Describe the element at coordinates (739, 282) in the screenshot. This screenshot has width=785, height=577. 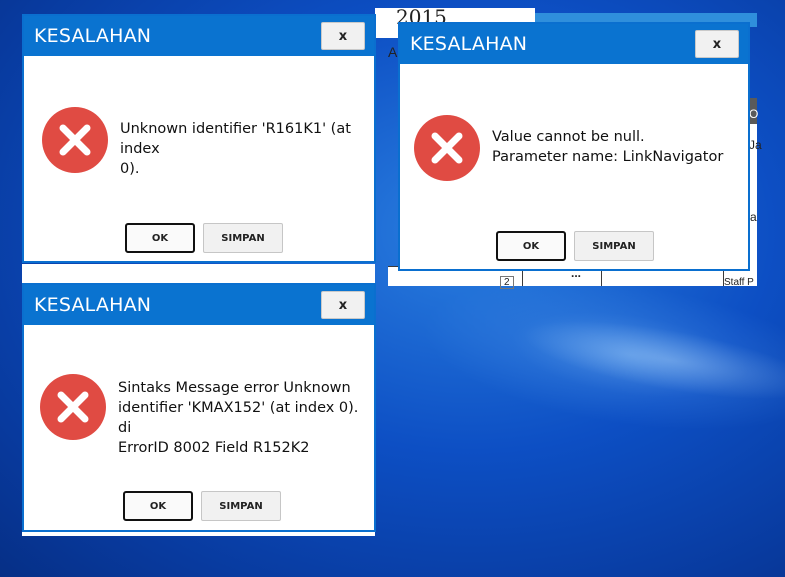
I see `background-fragment-staff: Staff P` at that location.